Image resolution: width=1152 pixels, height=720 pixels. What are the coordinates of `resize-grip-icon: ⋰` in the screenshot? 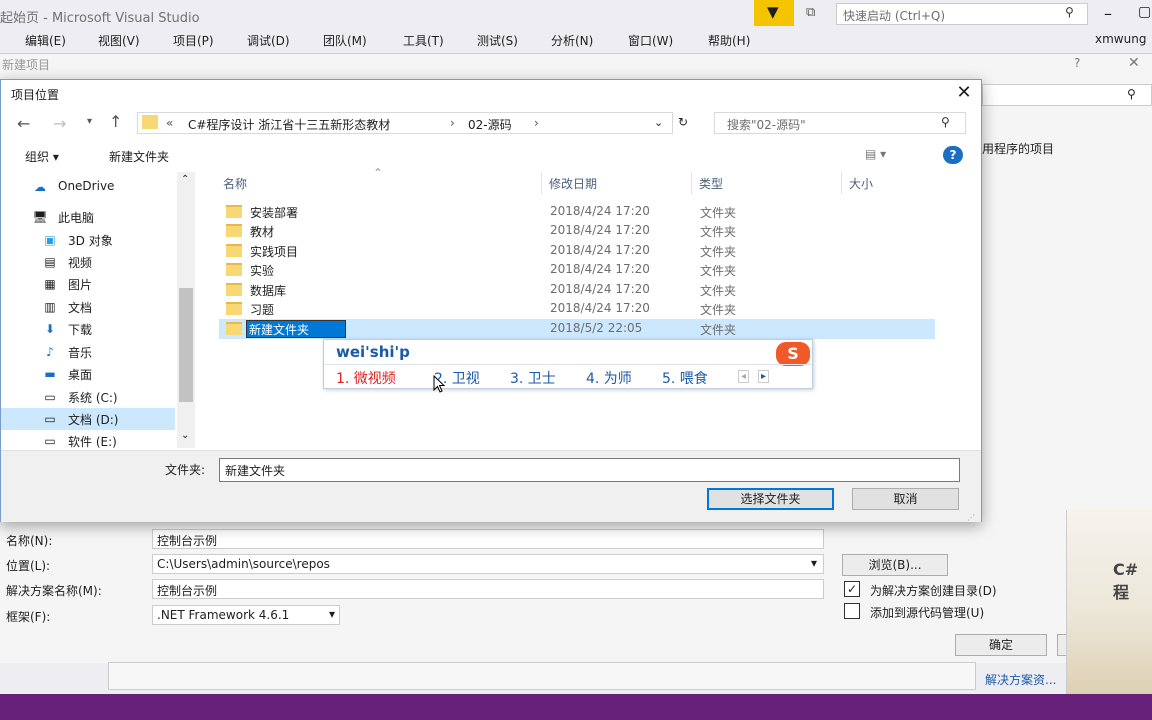 It's located at (971, 517).